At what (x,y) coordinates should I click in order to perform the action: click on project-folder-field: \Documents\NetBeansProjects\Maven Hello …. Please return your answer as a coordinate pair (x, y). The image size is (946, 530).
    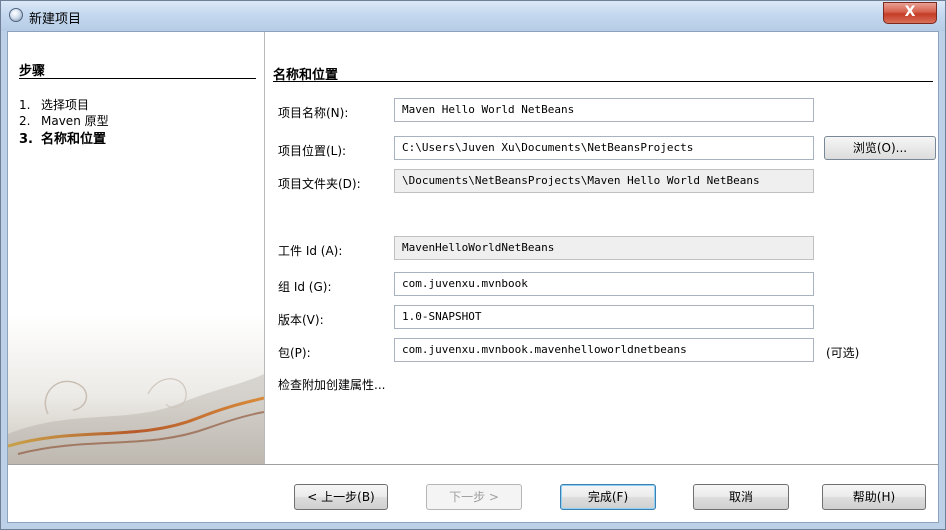
    Looking at the image, I should click on (604, 181).